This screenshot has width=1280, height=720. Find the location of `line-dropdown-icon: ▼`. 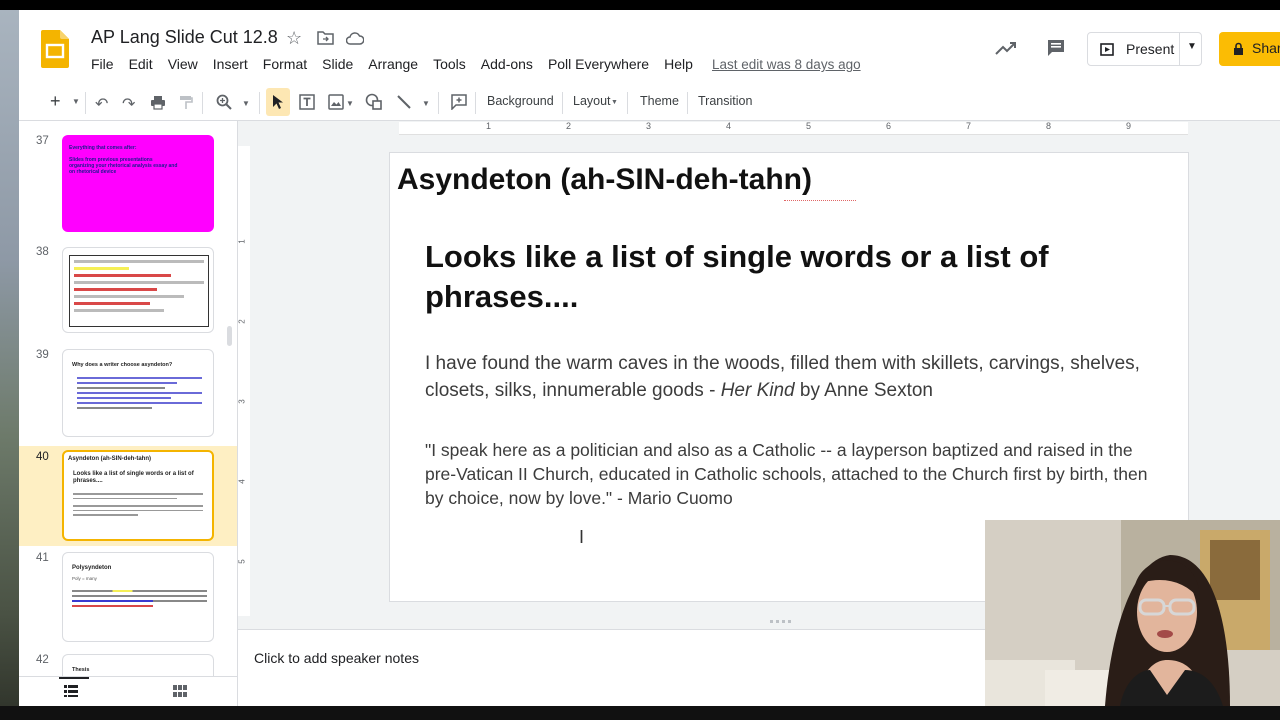

line-dropdown-icon: ▼ is located at coordinates (426, 103).